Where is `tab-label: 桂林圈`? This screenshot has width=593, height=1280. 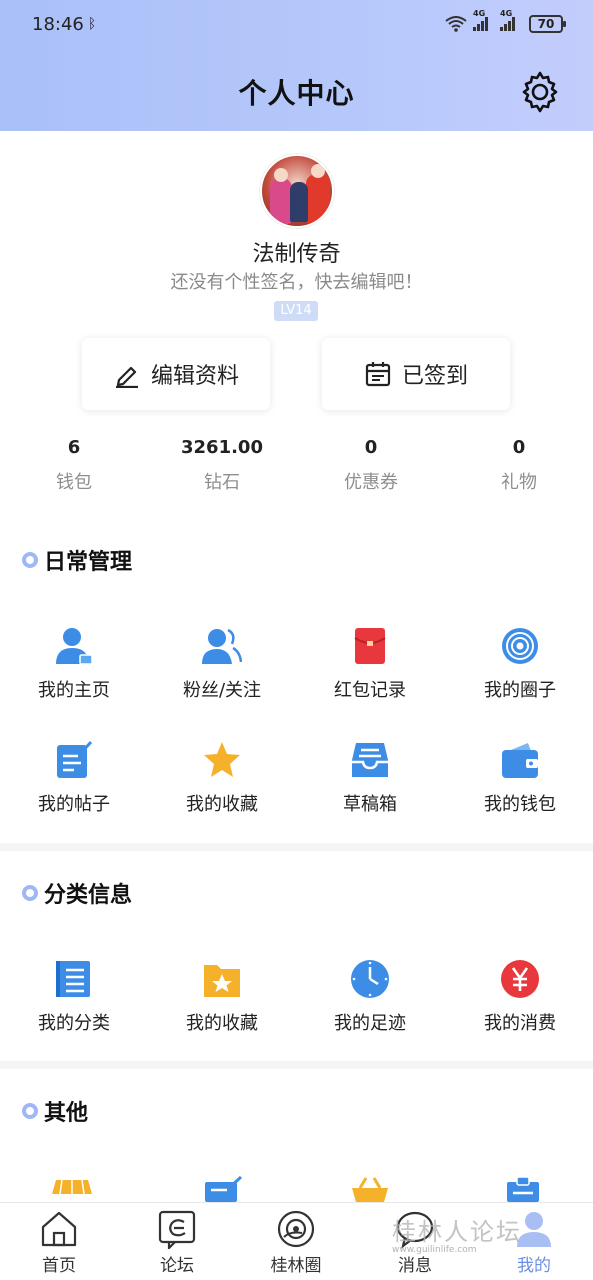
tab-label: 桂林圈 is located at coordinates (296, 1266).